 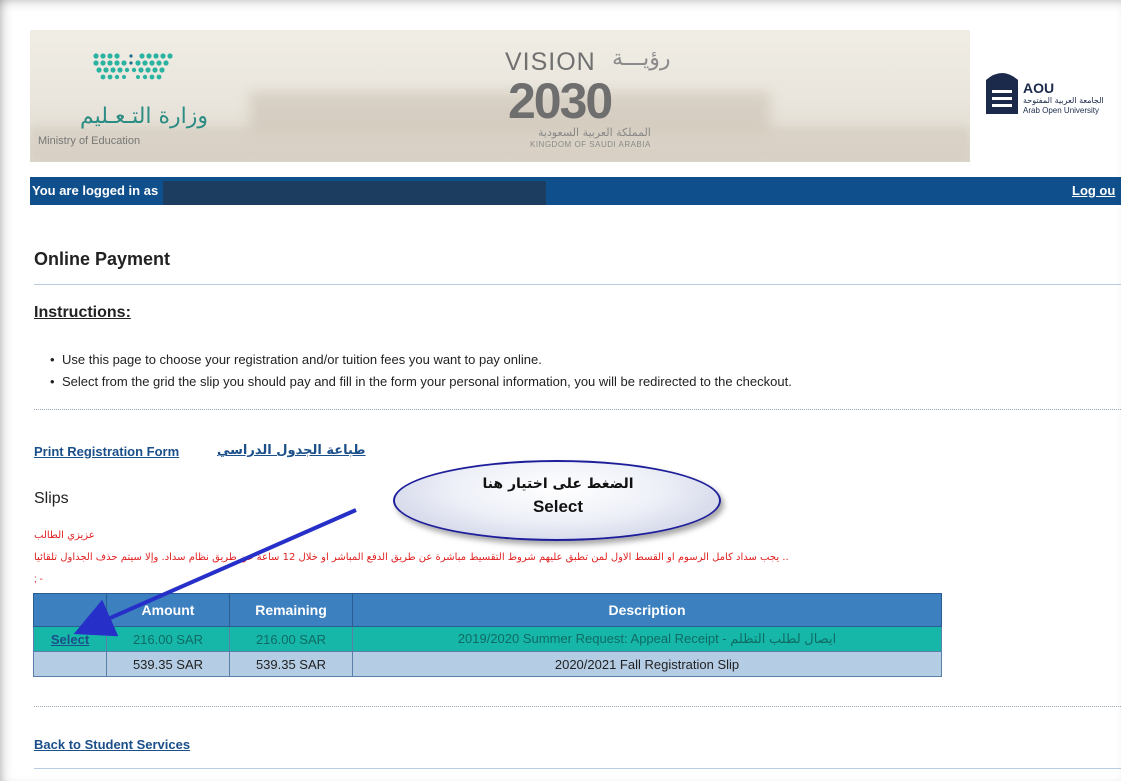 I want to click on instructions-heading: Instructions:, so click(x=82, y=312).